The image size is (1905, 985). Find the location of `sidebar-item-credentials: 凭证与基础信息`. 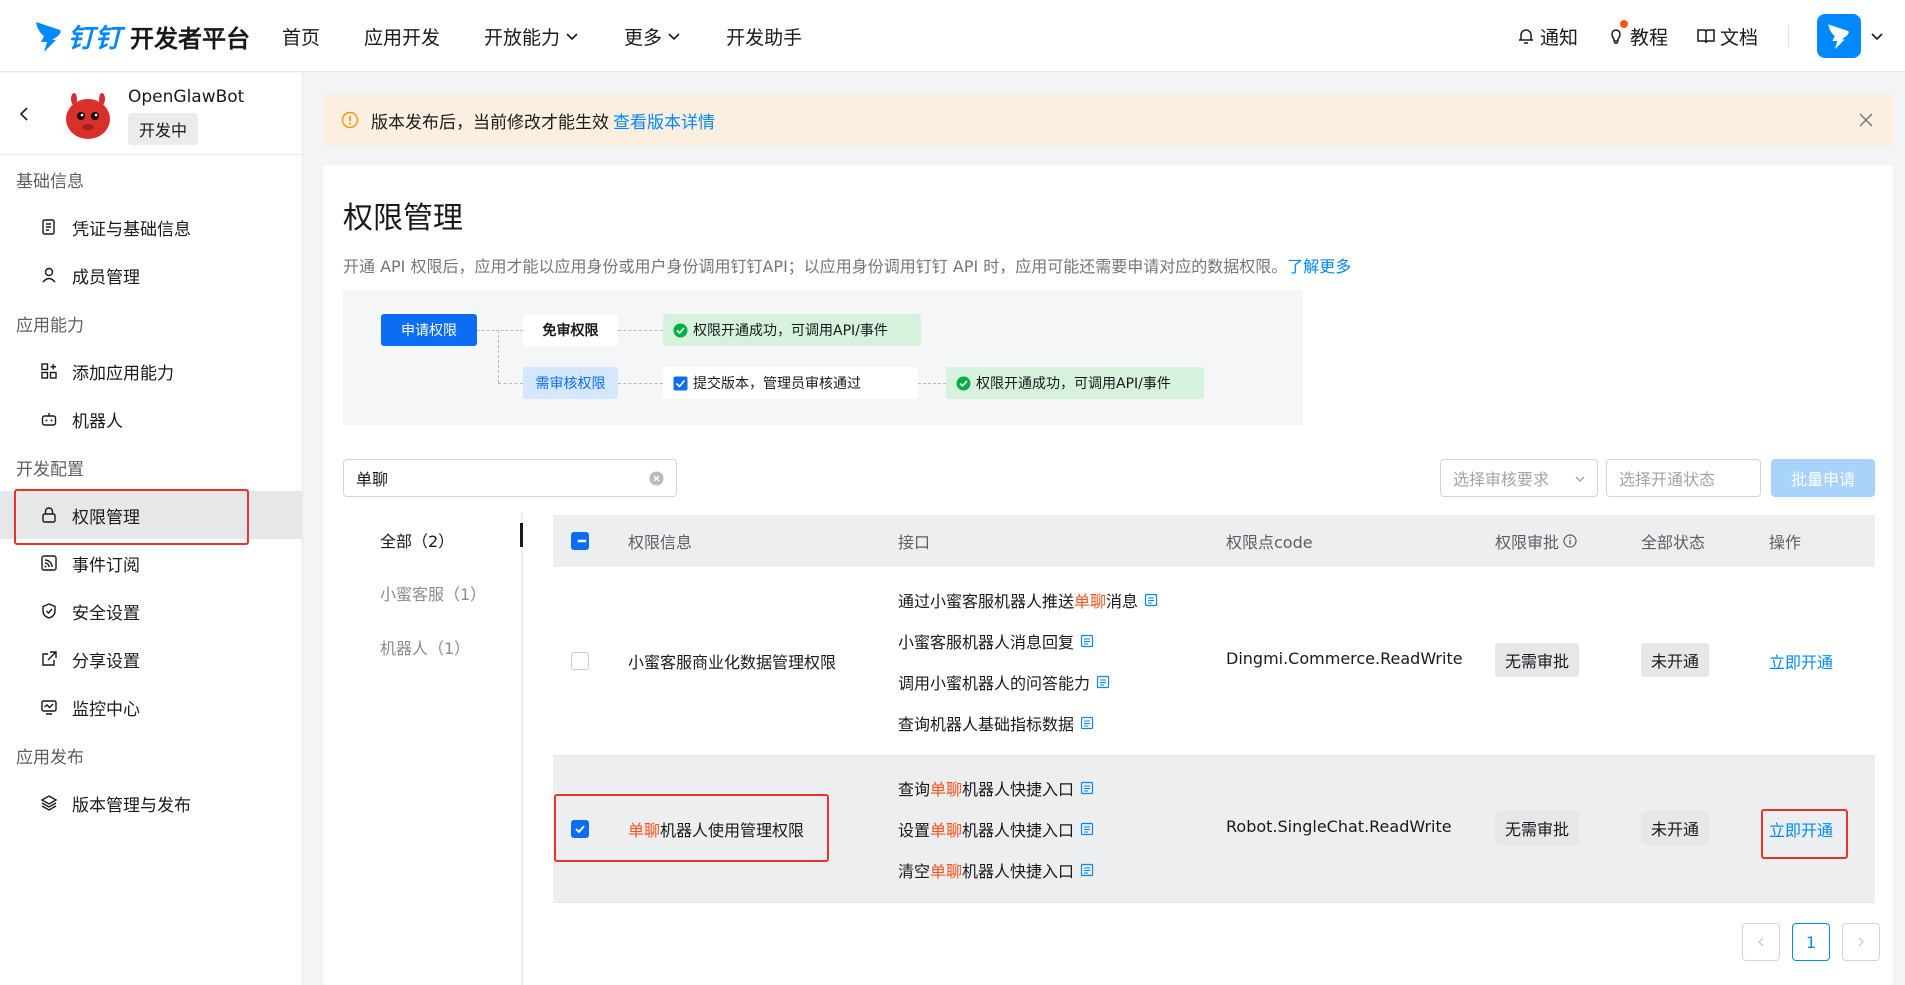

sidebar-item-credentials: 凭证与基础信息 is located at coordinates (151, 227).